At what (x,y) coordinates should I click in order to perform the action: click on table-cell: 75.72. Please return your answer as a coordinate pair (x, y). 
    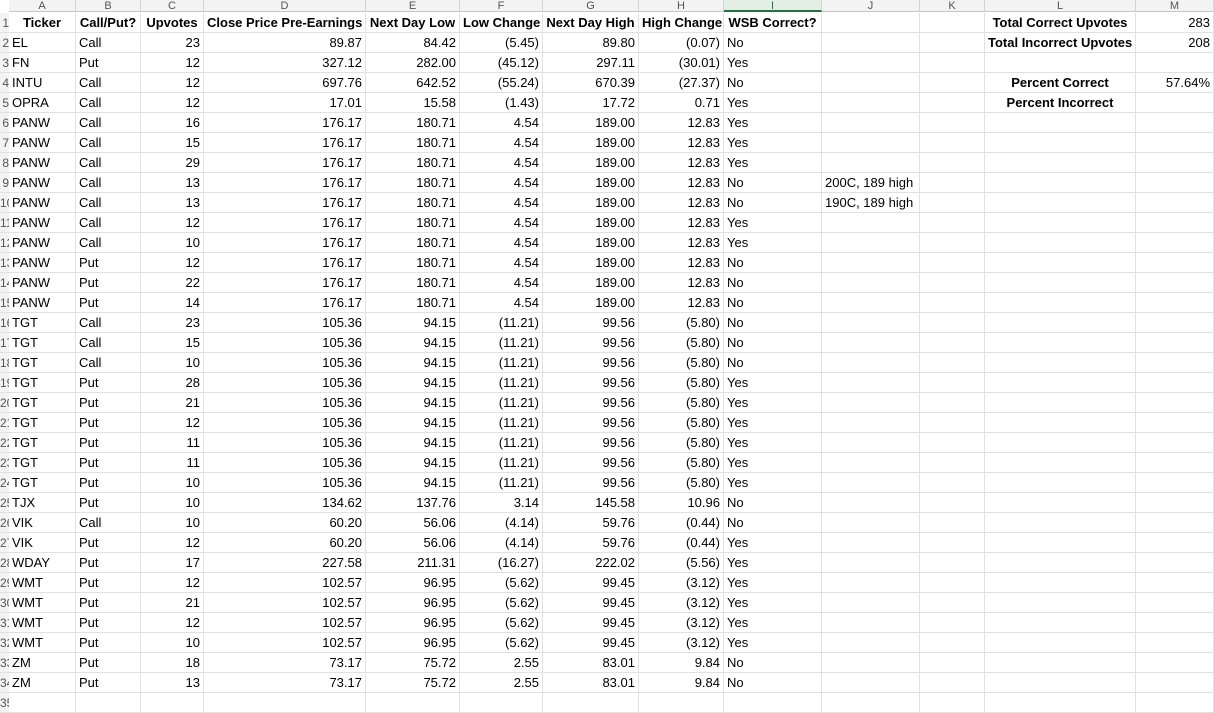
    Looking at the image, I should click on (413, 663).